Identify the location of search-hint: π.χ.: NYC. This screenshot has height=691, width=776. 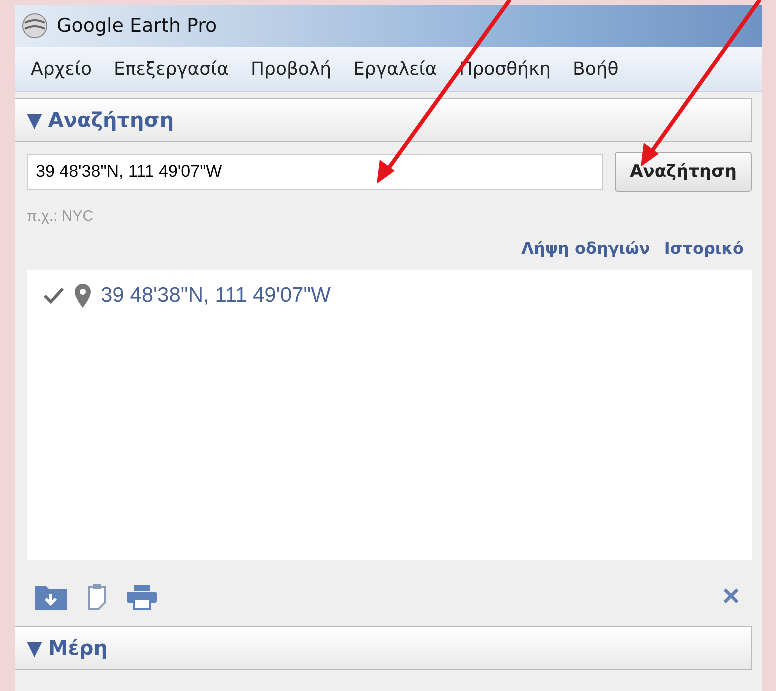
(60, 216).